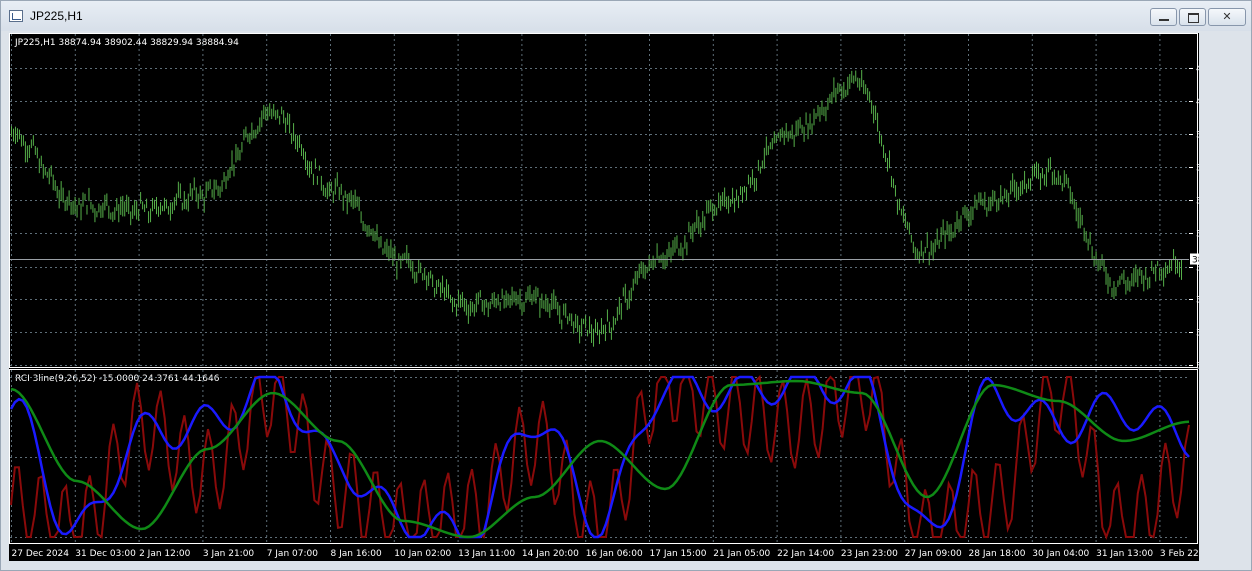  Describe the element at coordinates (1197, 334) in the screenshot. I see `price-y-tick-label: 38277.20` at that location.